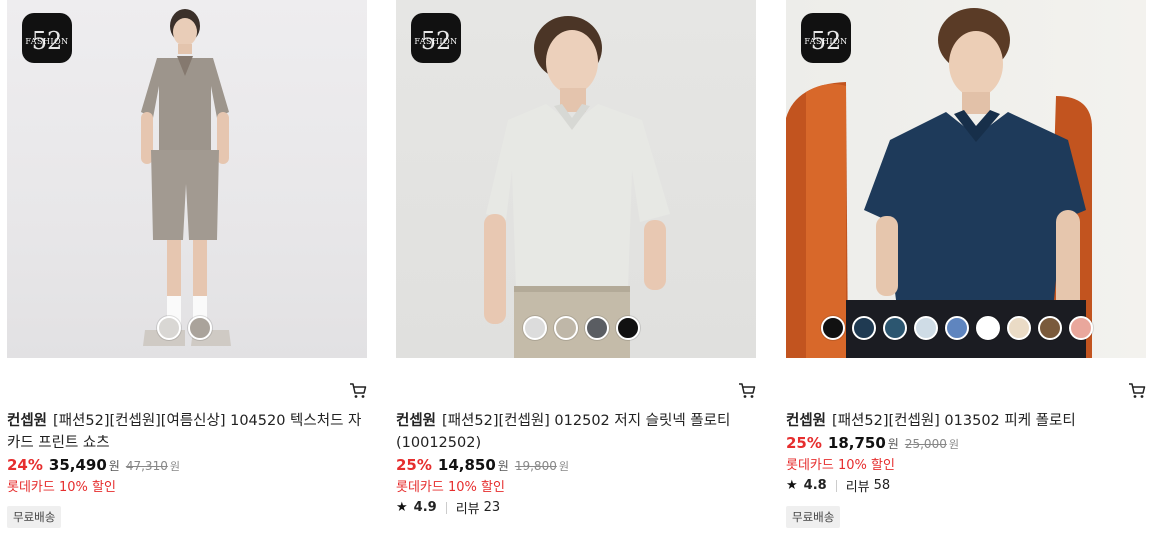  I want to click on sale-price: 14,850, so click(466, 465).